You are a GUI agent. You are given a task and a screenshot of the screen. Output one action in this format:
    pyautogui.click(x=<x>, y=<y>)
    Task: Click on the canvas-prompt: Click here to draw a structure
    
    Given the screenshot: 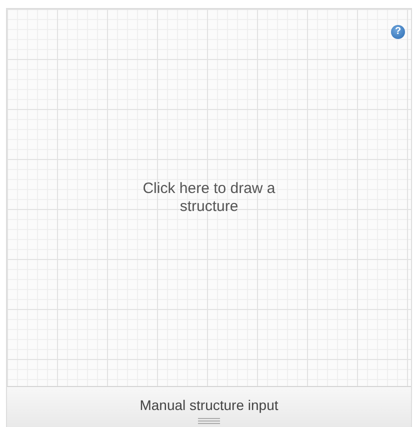 What is the action you would take?
    pyautogui.click(x=209, y=198)
    